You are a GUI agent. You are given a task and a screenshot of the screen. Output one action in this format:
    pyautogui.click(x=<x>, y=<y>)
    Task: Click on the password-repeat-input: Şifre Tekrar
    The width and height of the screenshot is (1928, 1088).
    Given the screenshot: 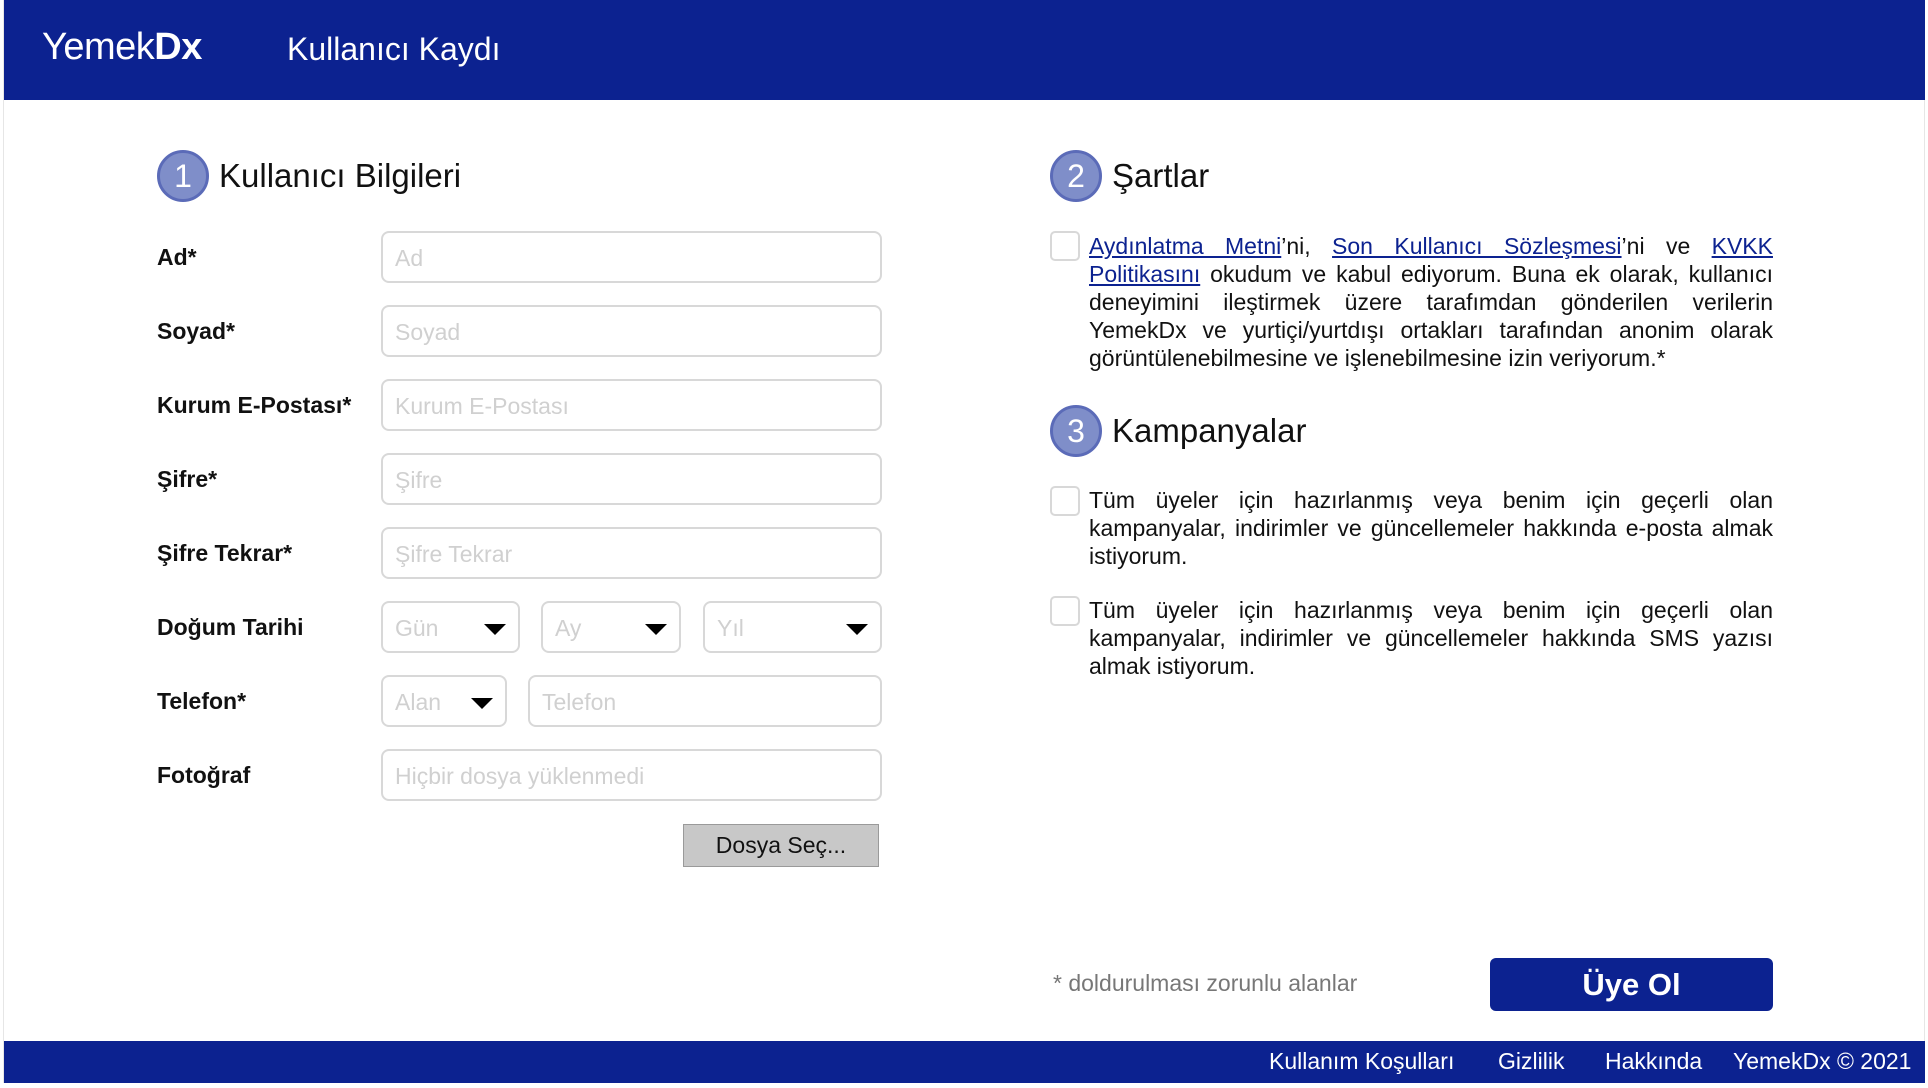 What is the action you would take?
    pyautogui.click(x=631, y=553)
    